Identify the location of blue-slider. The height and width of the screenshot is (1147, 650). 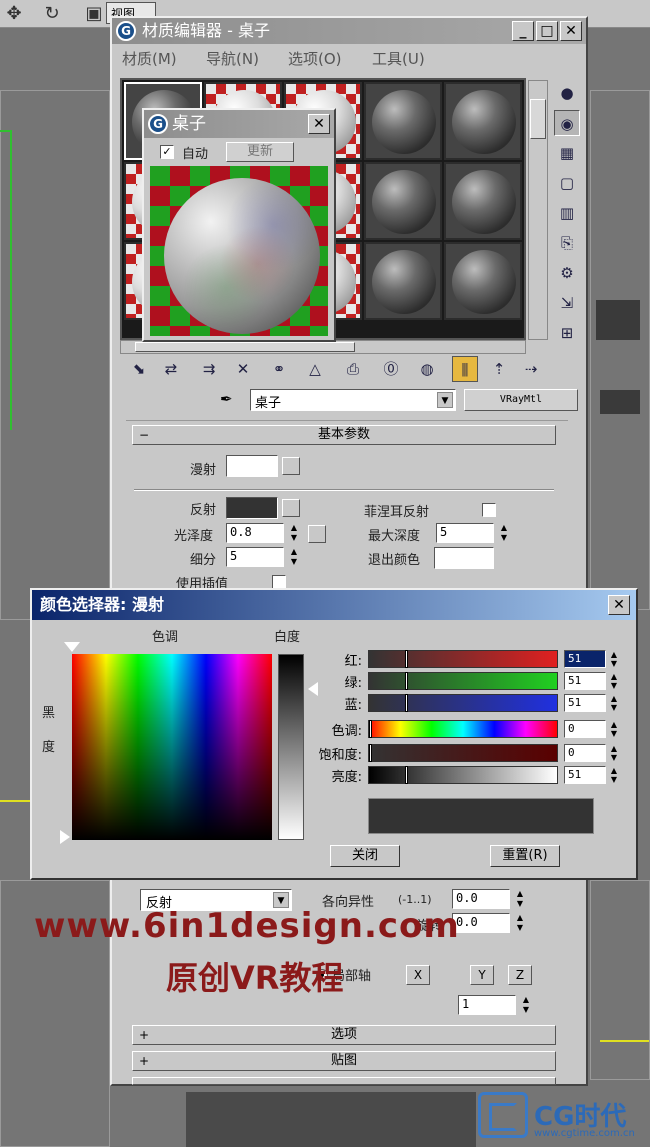
(463, 703).